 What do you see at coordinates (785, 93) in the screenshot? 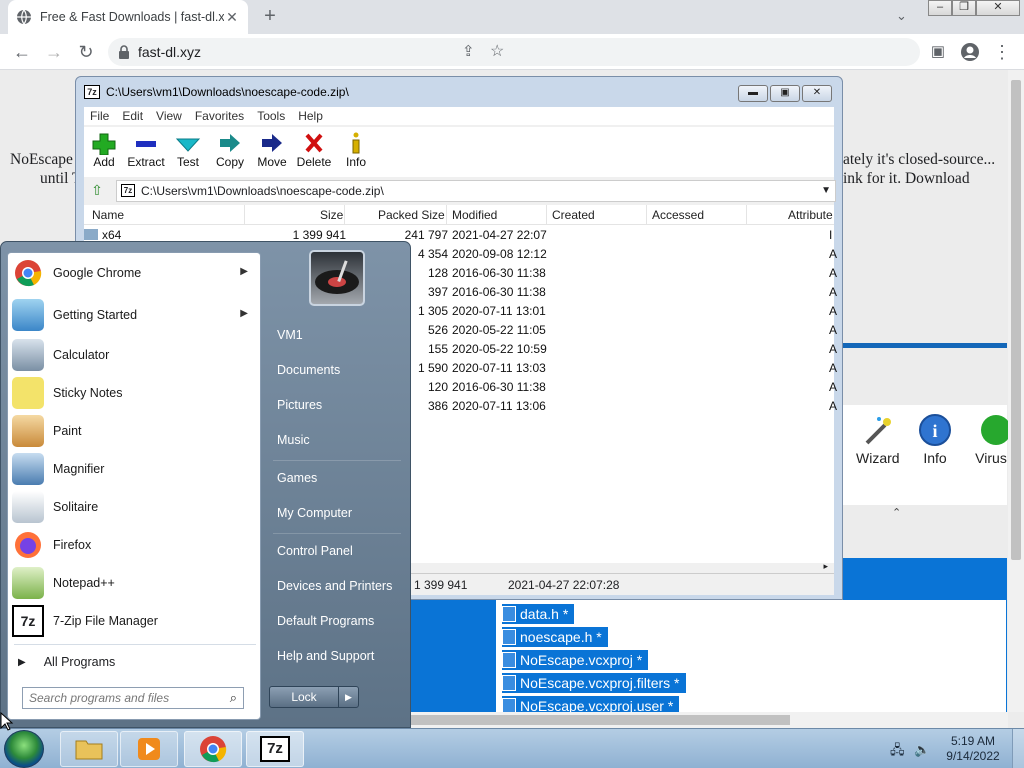
I see `zip-maximize-button: ▣` at bounding box center [785, 93].